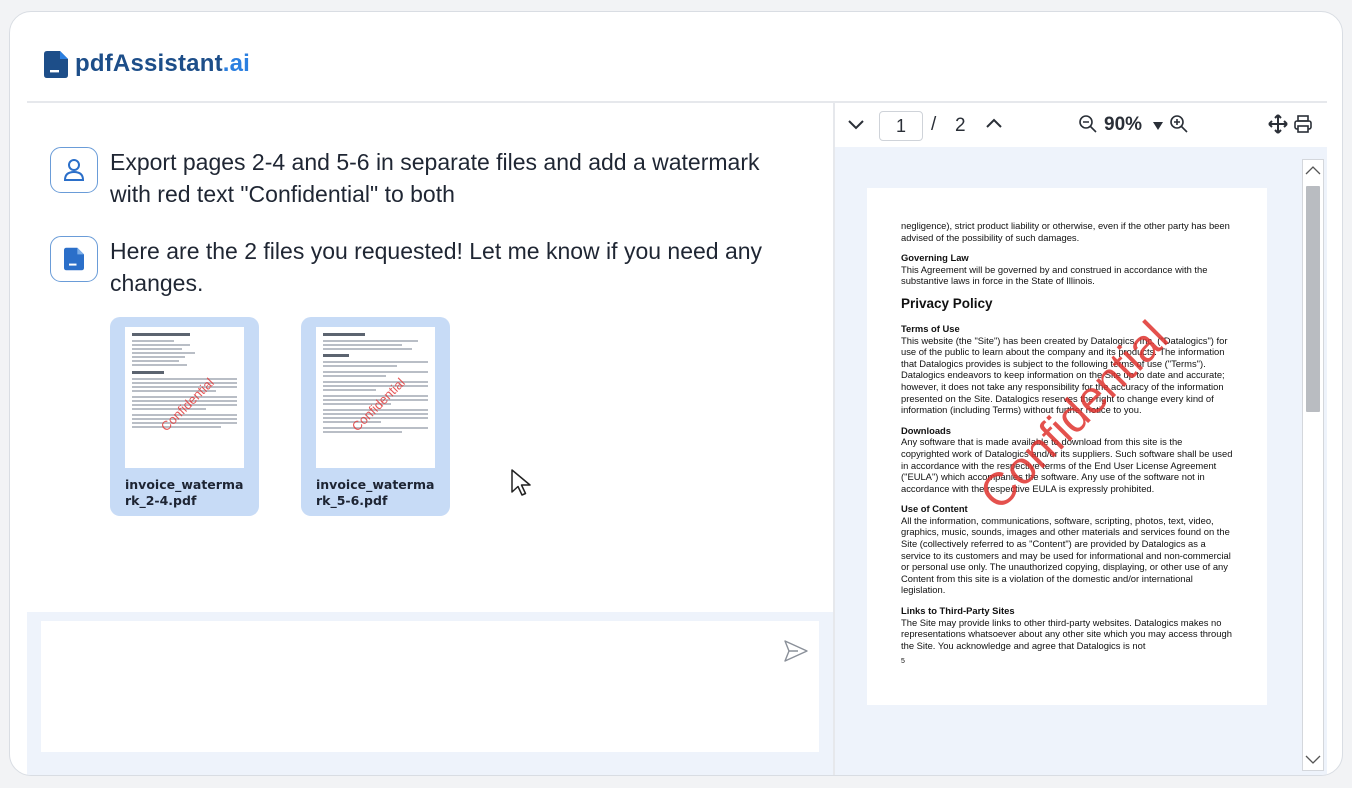 The height and width of the screenshot is (788, 1352). I want to click on file-name: invoice_watermark_5-6.pdf, so click(375, 493).